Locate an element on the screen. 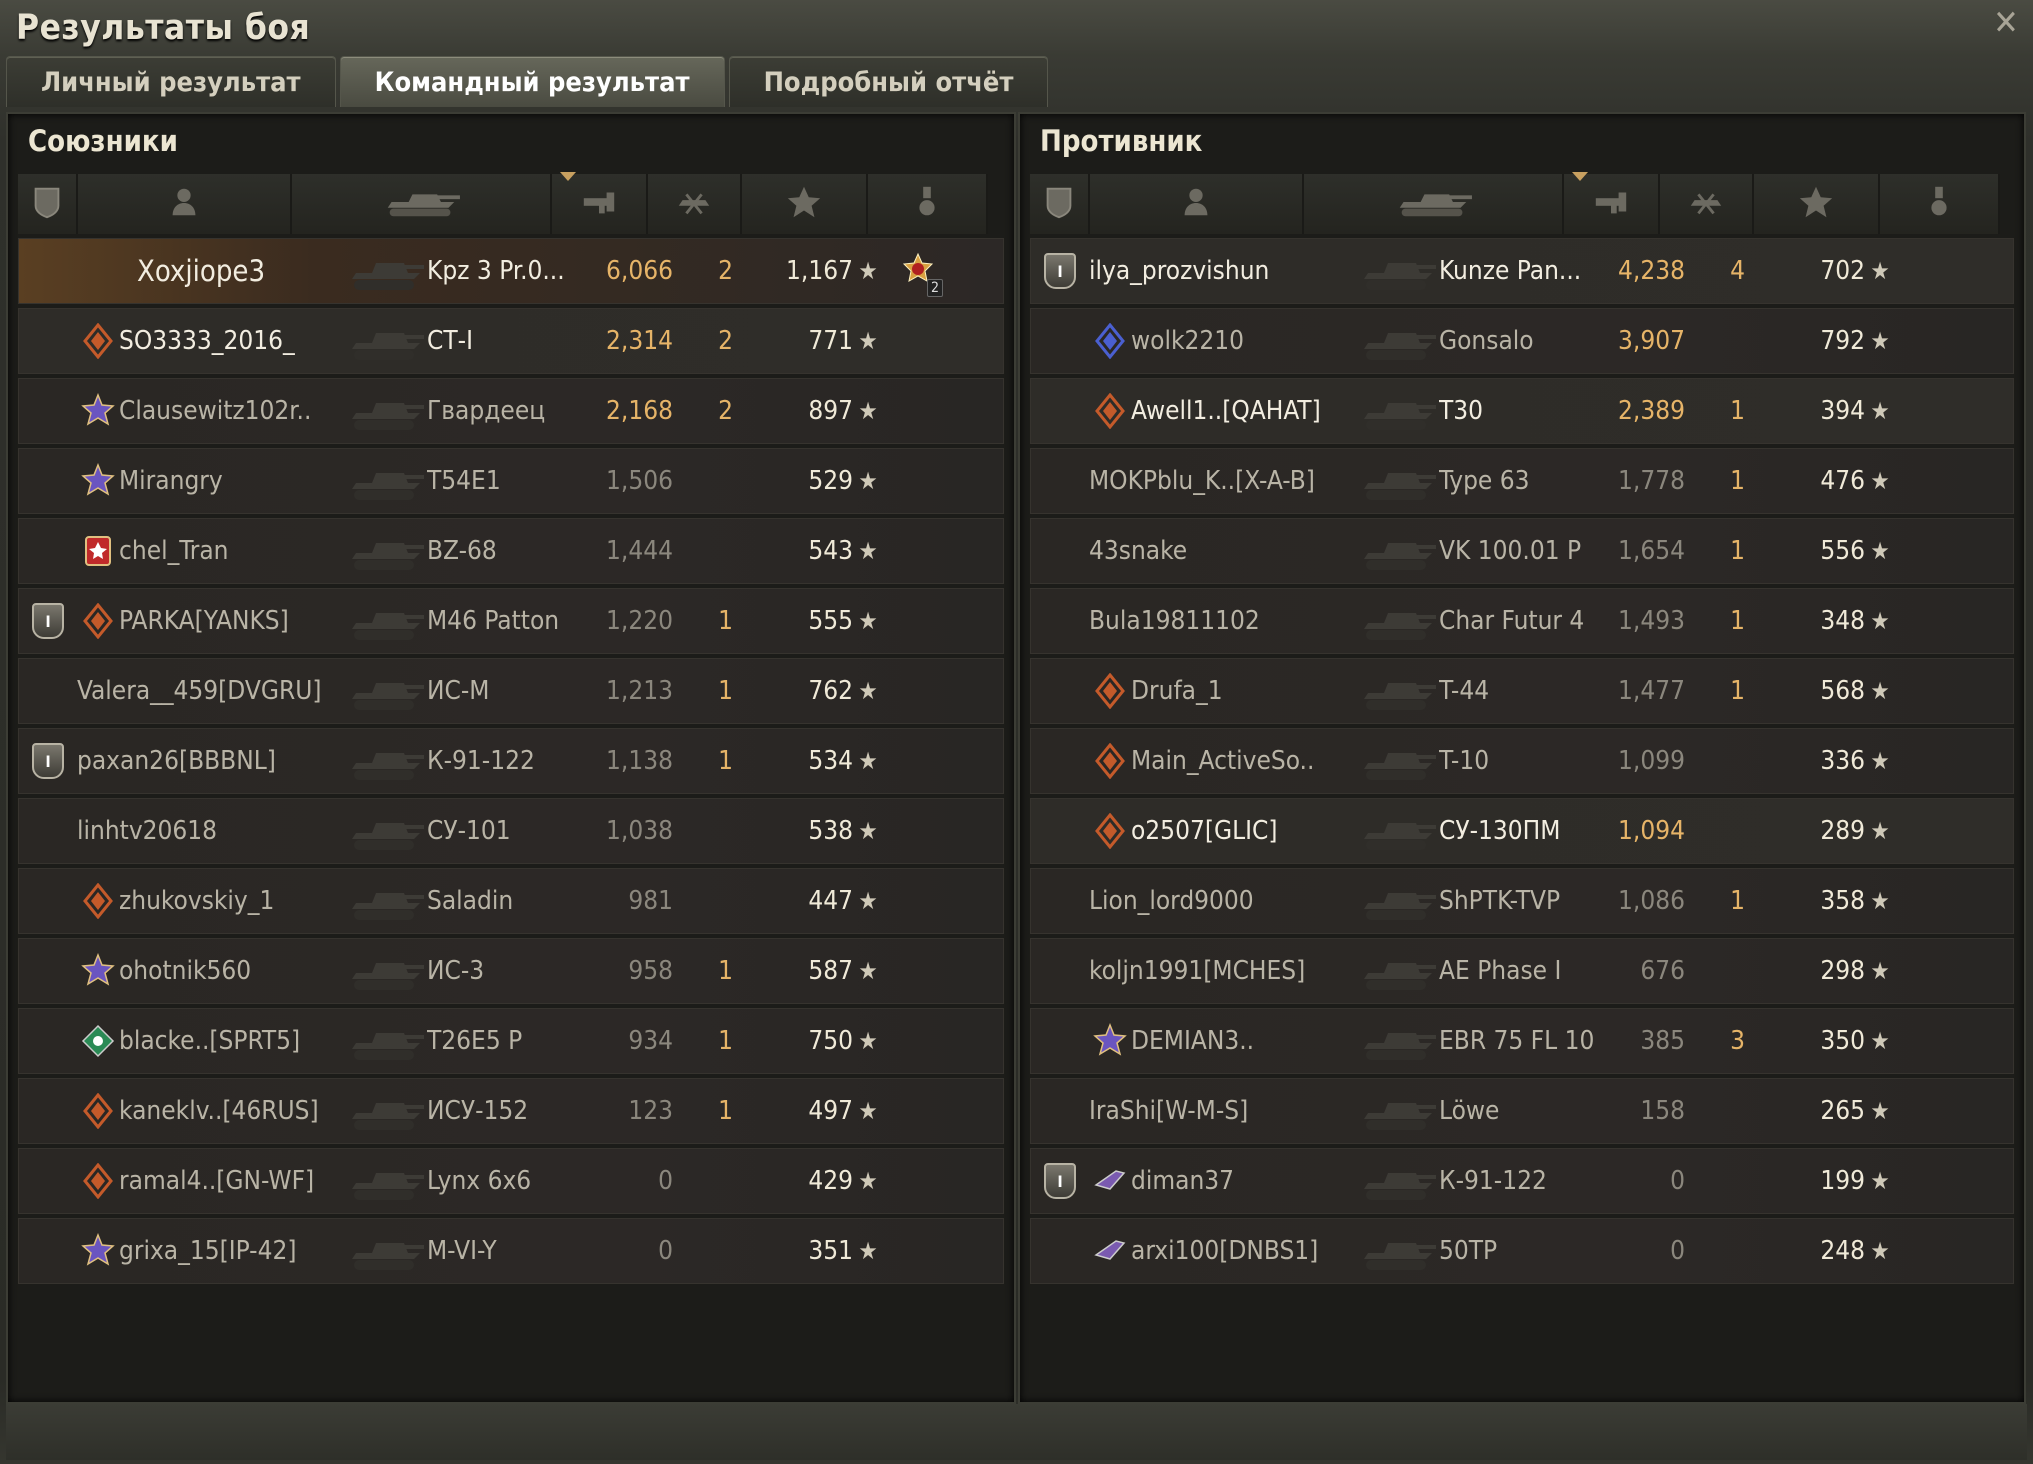 Image resolution: width=2033 pixels, height=1464 pixels. player-name: ohotnik560 is located at coordinates (232, 971).